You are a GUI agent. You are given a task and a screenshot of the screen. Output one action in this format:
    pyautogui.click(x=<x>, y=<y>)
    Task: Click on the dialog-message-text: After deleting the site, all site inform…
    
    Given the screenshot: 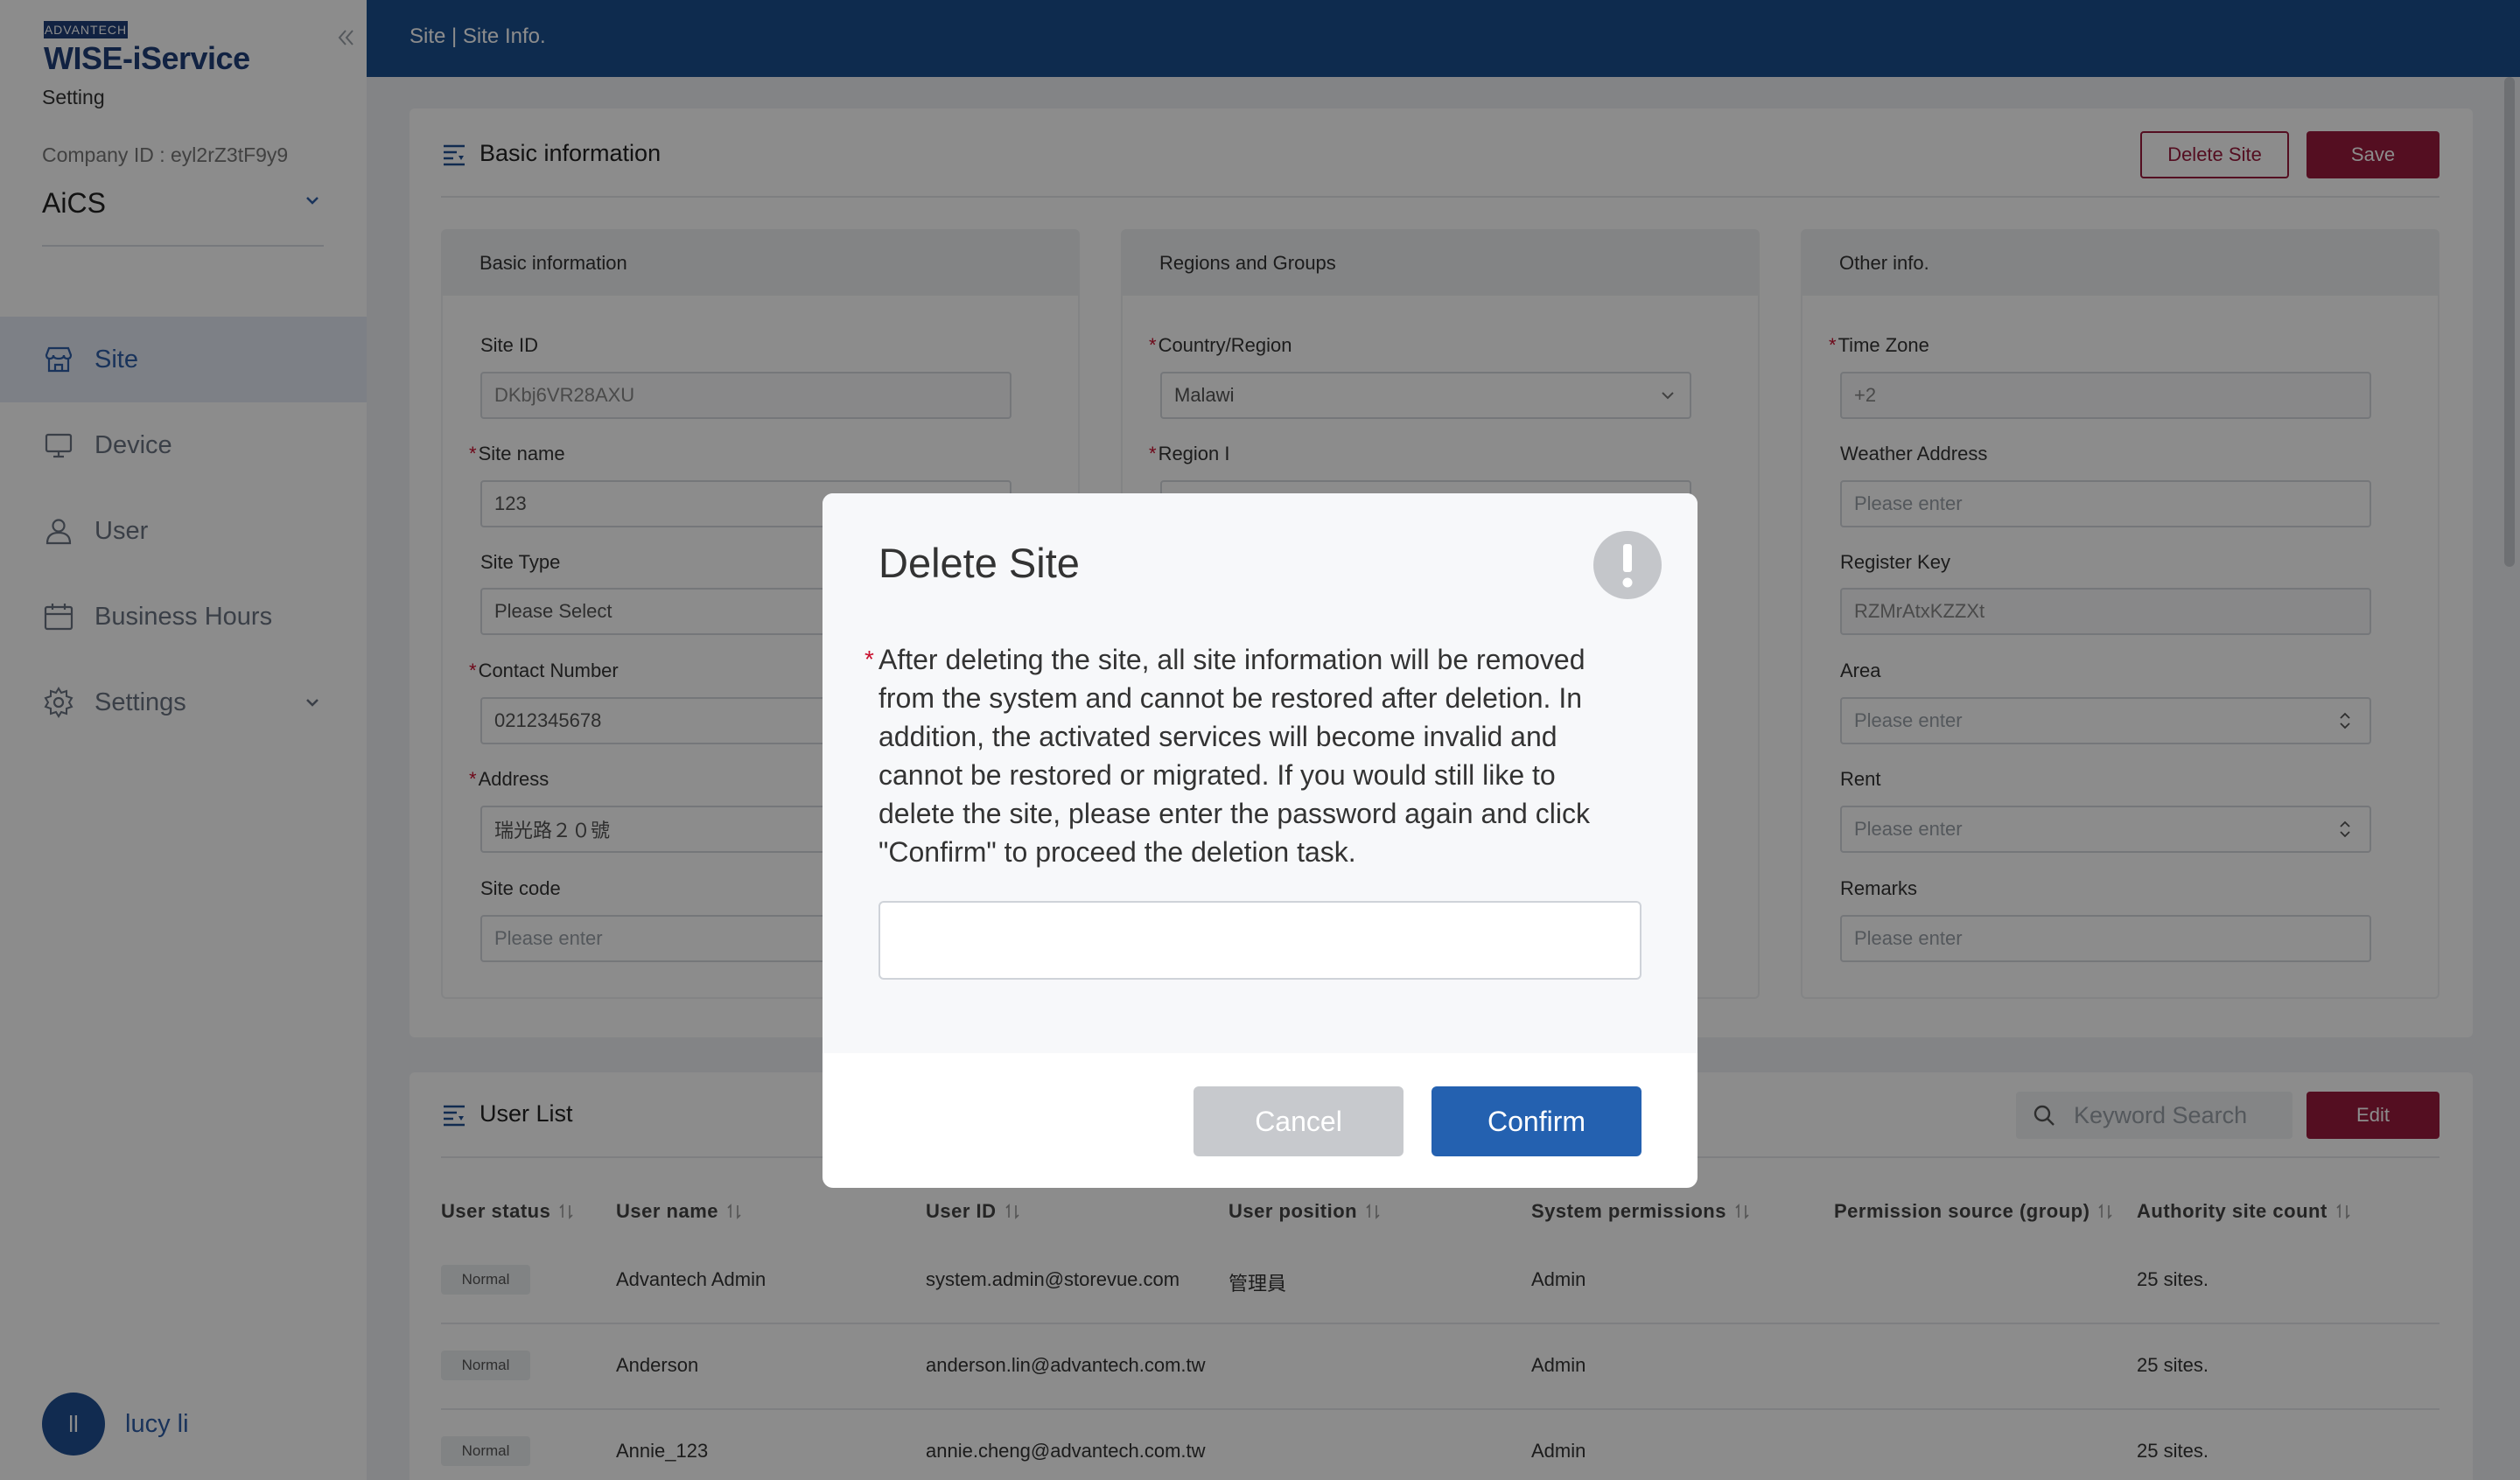 What is the action you would take?
    pyautogui.click(x=1234, y=756)
    